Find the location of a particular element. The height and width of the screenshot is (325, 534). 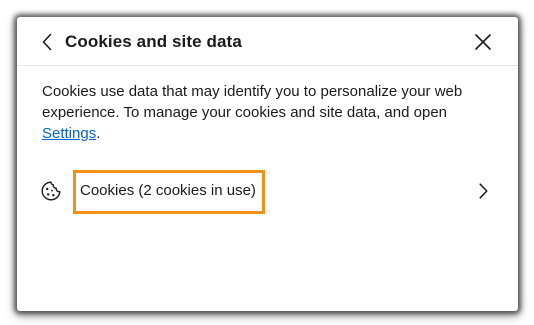

close-button is located at coordinates (483, 42).